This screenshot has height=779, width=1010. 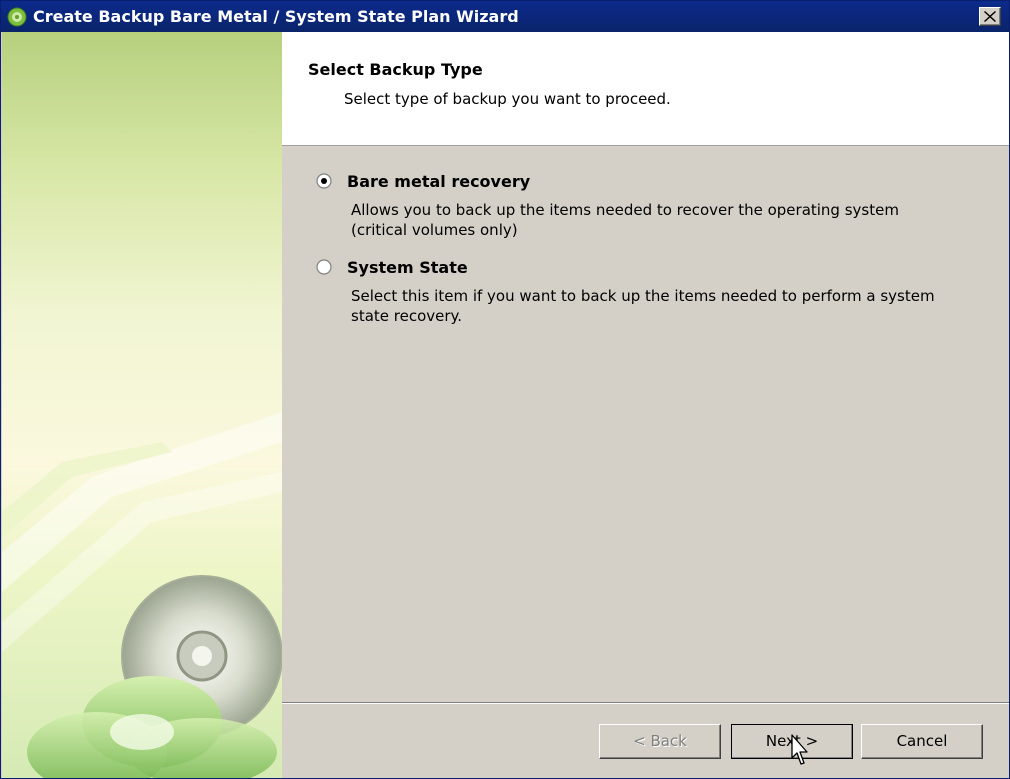 What do you see at coordinates (142, 595) in the screenshot?
I see `cd-disc-icon` at bounding box center [142, 595].